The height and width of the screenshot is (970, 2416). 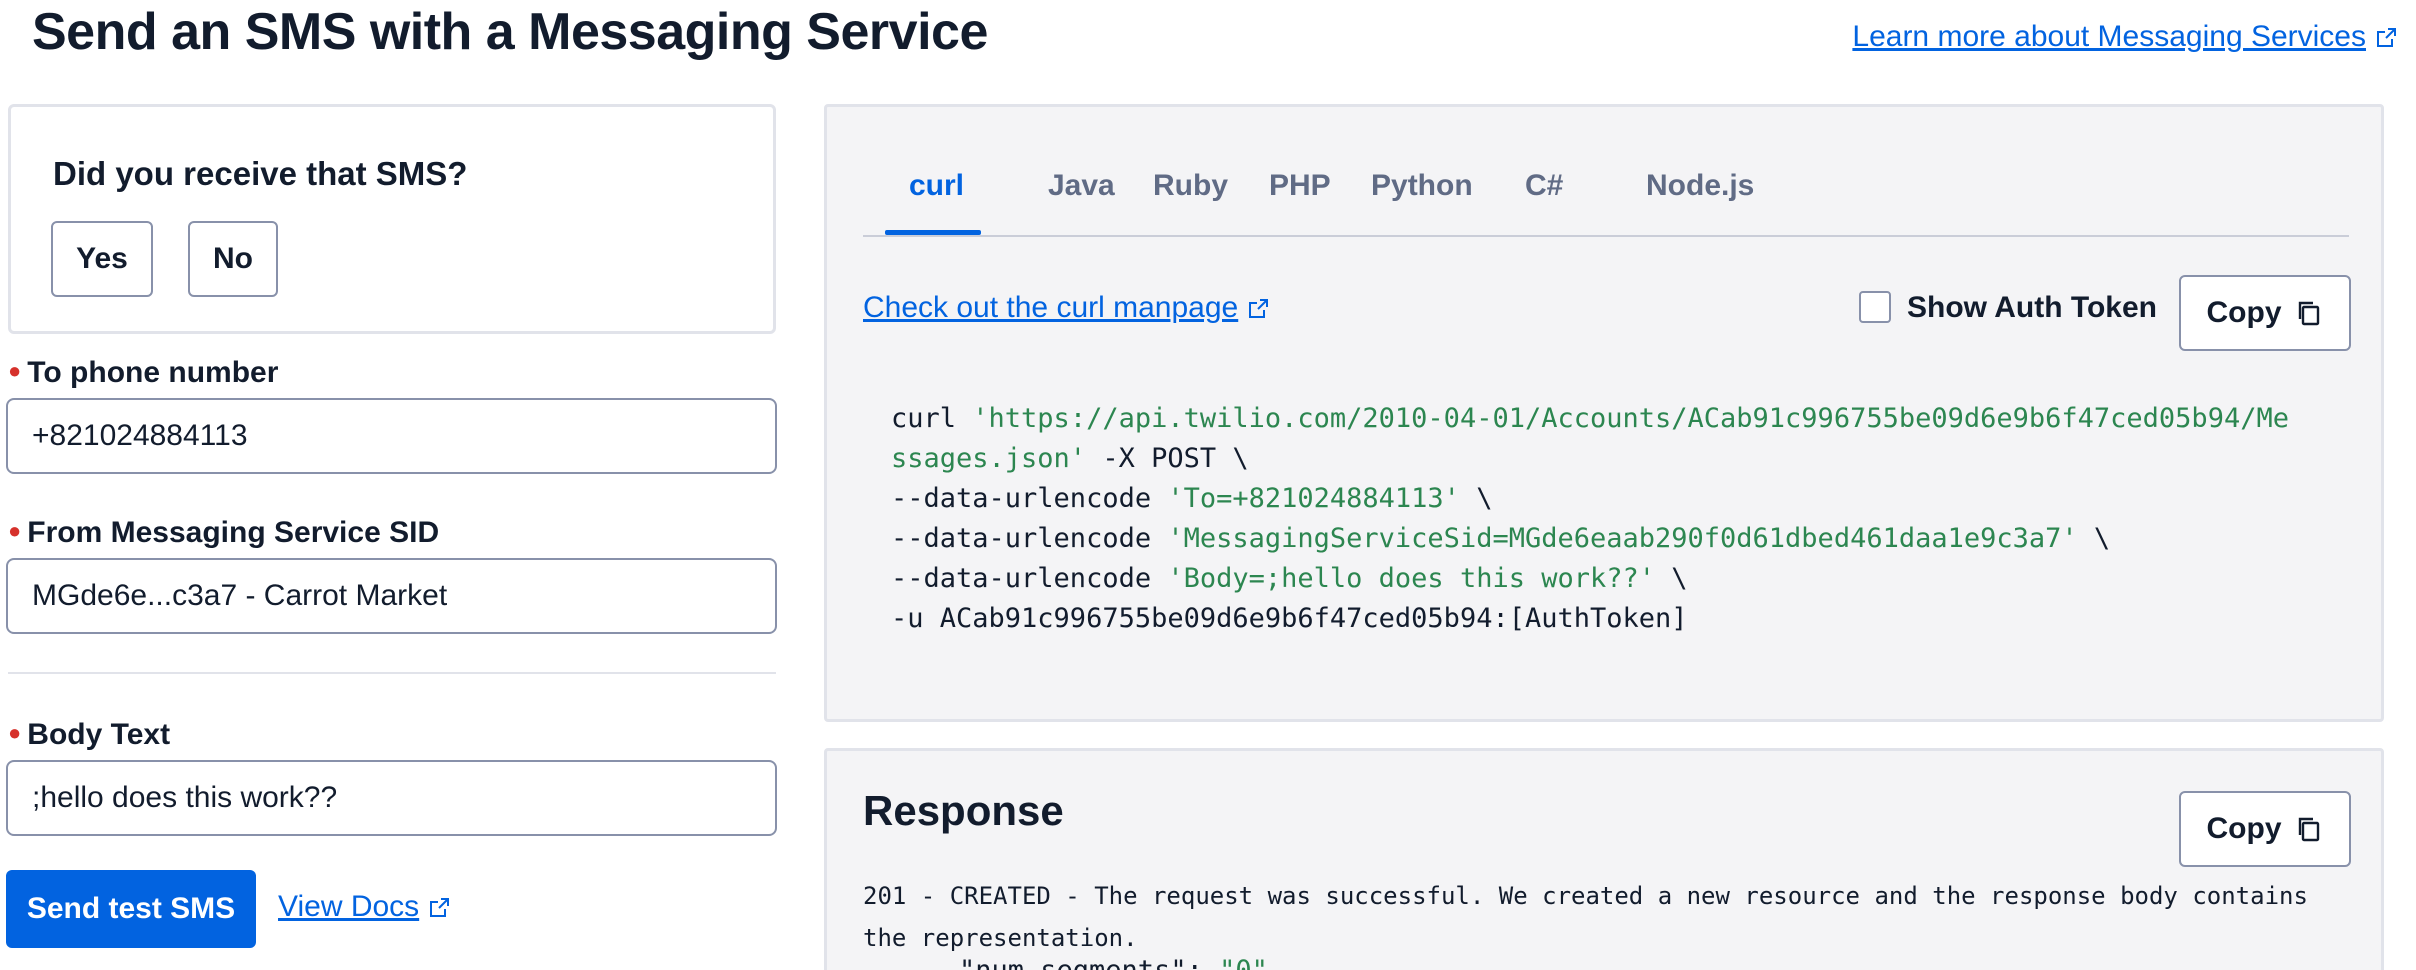 What do you see at coordinates (2244, 828) in the screenshot?
I see `copy-response-label: Copy` at bounding box center [2244, 828].